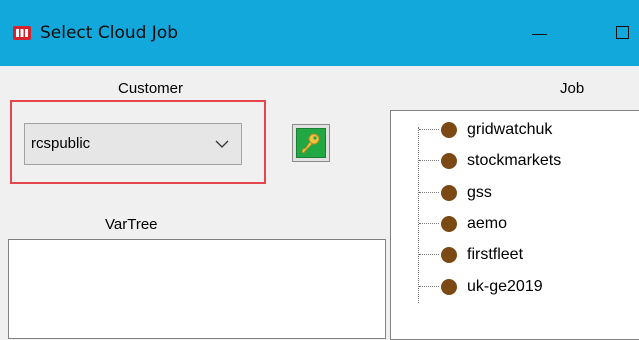  Describe the element at coordinates (487, 223) in the screenshot. I see `job-item-label: aemo` at that location.